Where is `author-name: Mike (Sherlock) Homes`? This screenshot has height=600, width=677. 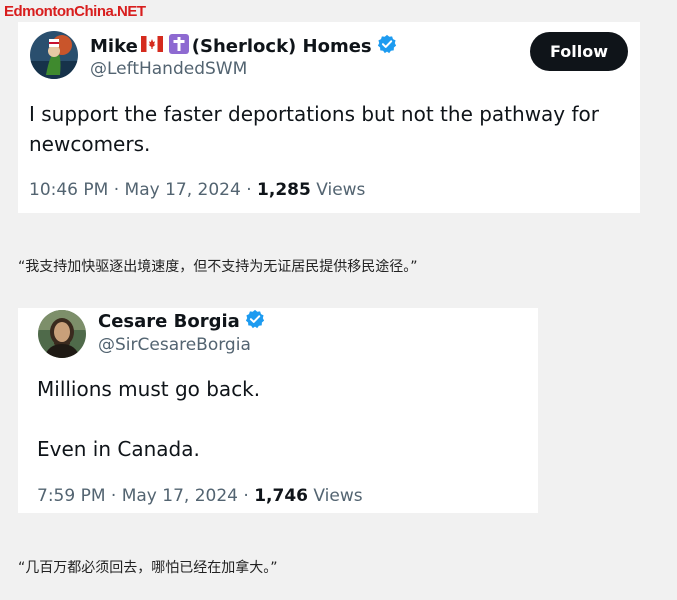 author-name: Mike (Sherlock) Homes is located at coordinates (243, 46).